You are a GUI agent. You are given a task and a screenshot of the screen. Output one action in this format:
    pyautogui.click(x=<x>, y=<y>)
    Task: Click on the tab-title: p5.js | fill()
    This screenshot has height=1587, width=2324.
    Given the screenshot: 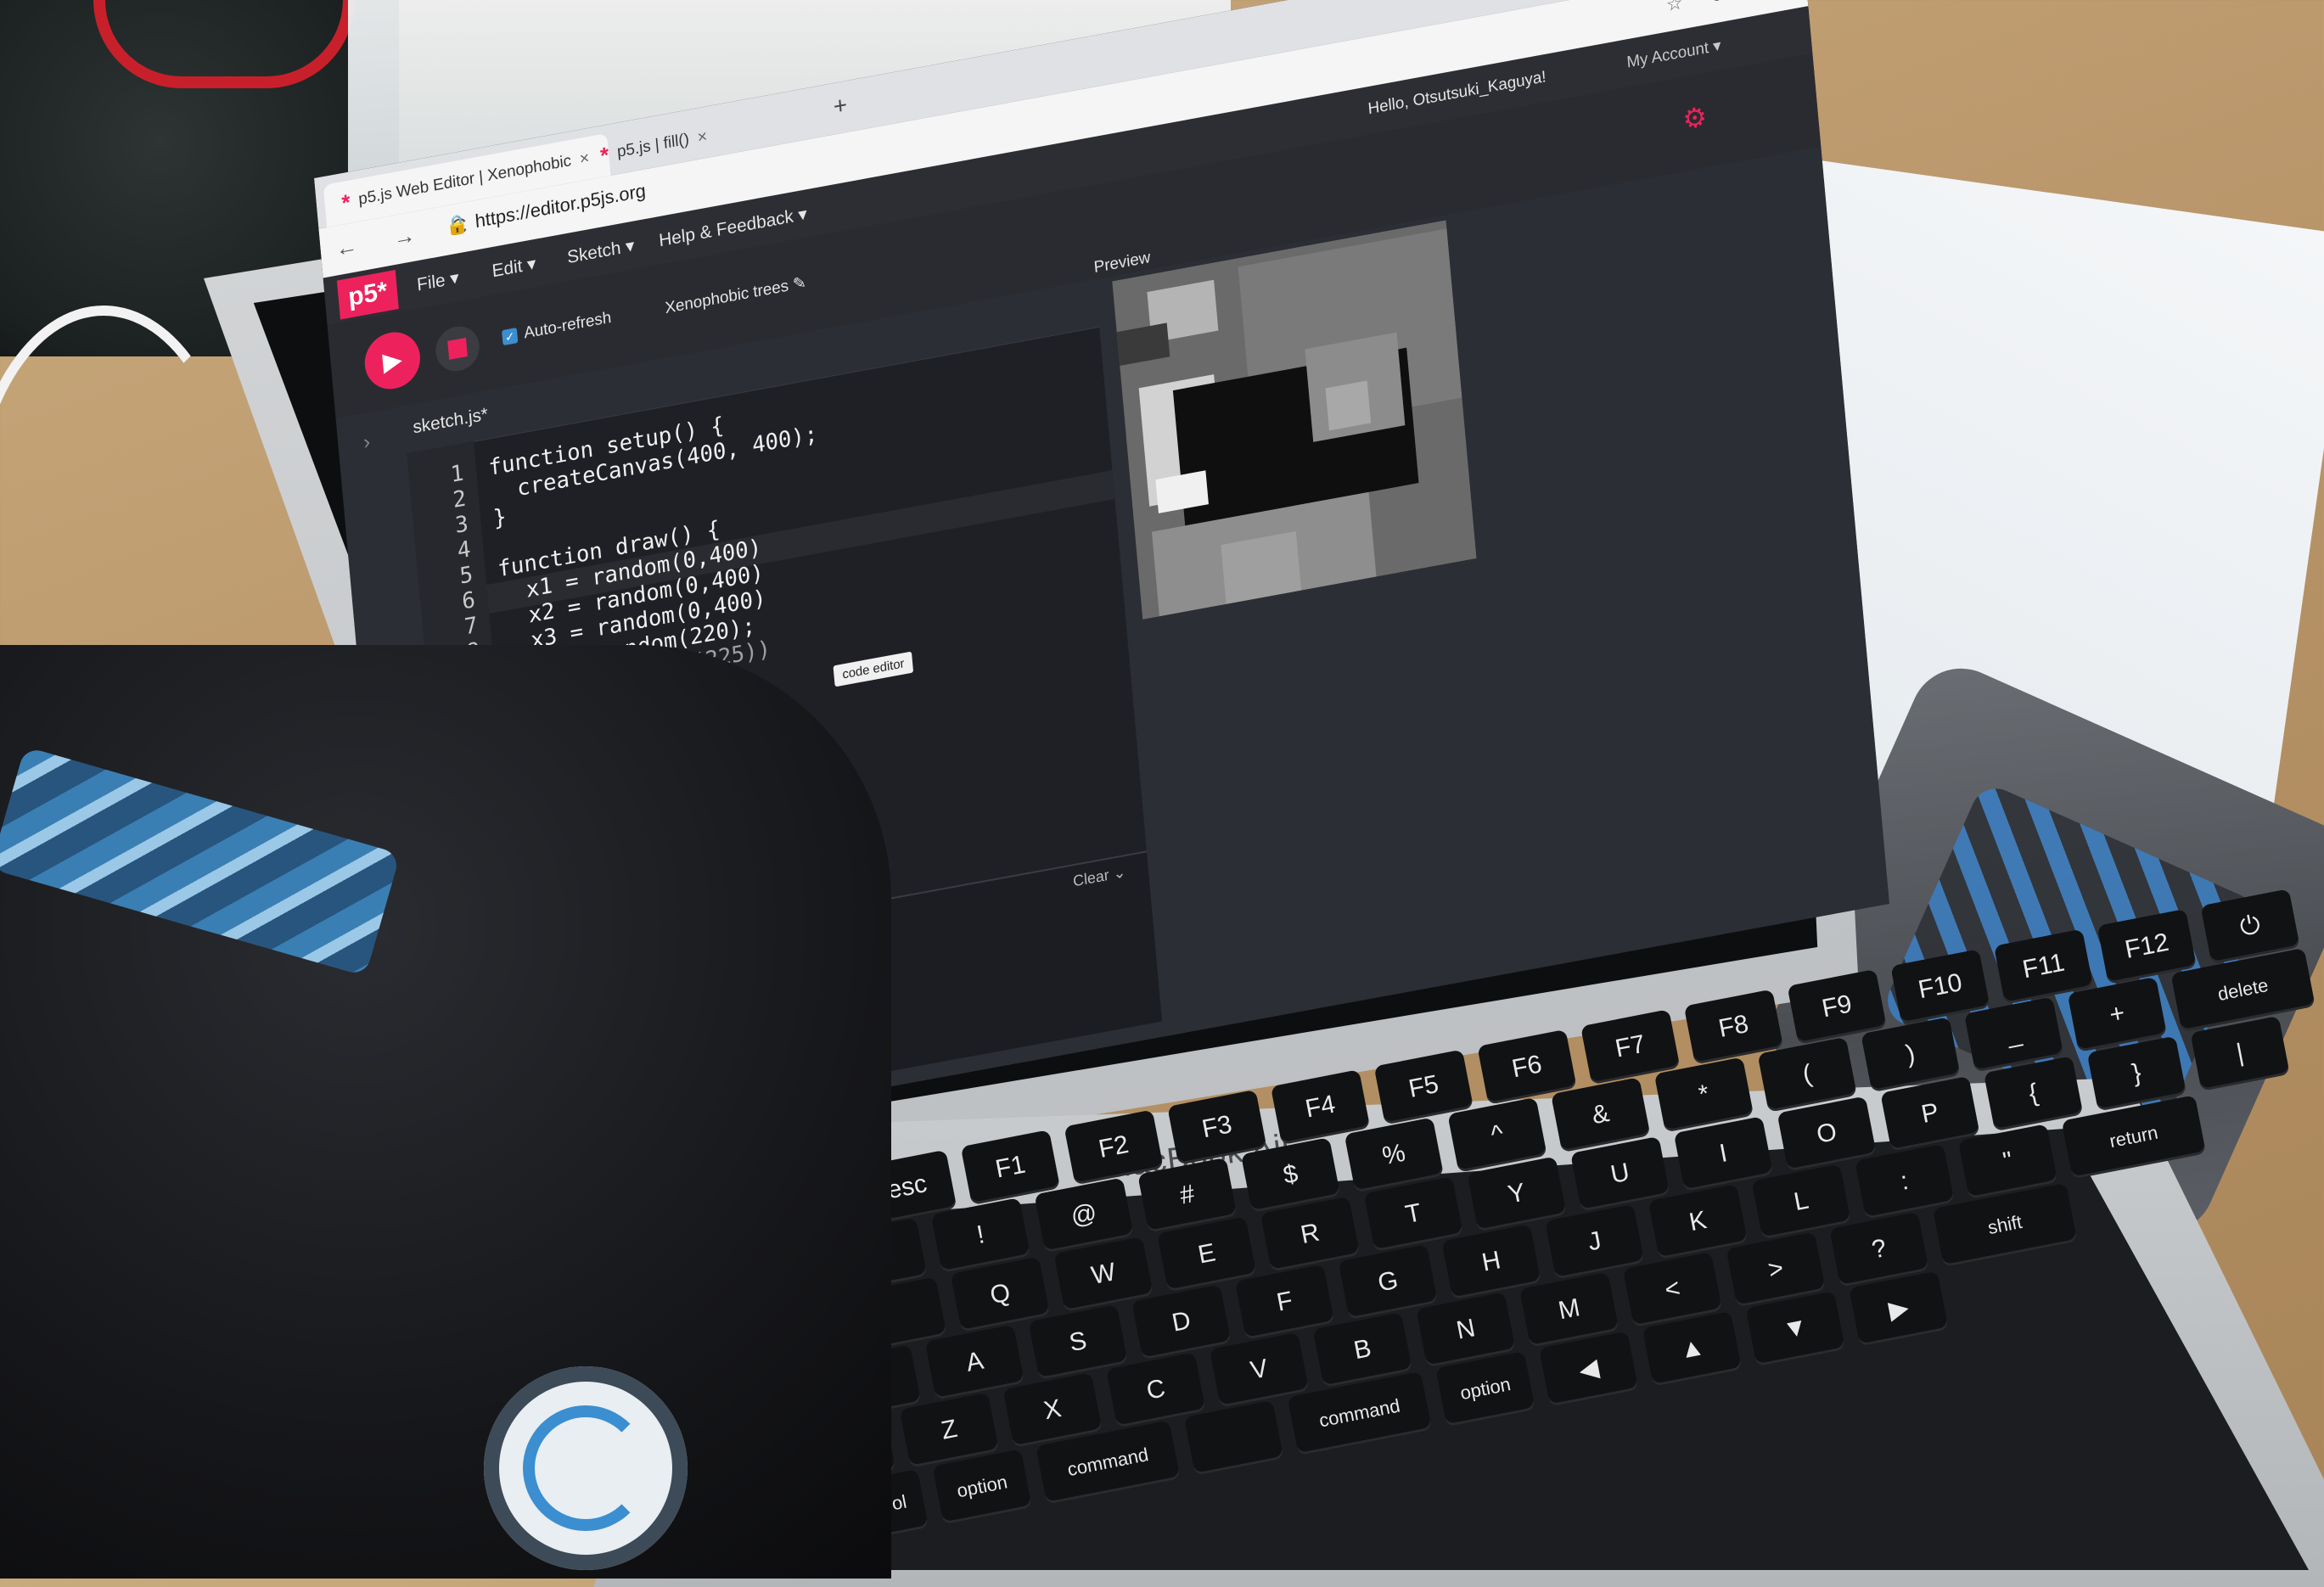 What is the action you would take?
    pyautogui.click(x=653, y=145)
    